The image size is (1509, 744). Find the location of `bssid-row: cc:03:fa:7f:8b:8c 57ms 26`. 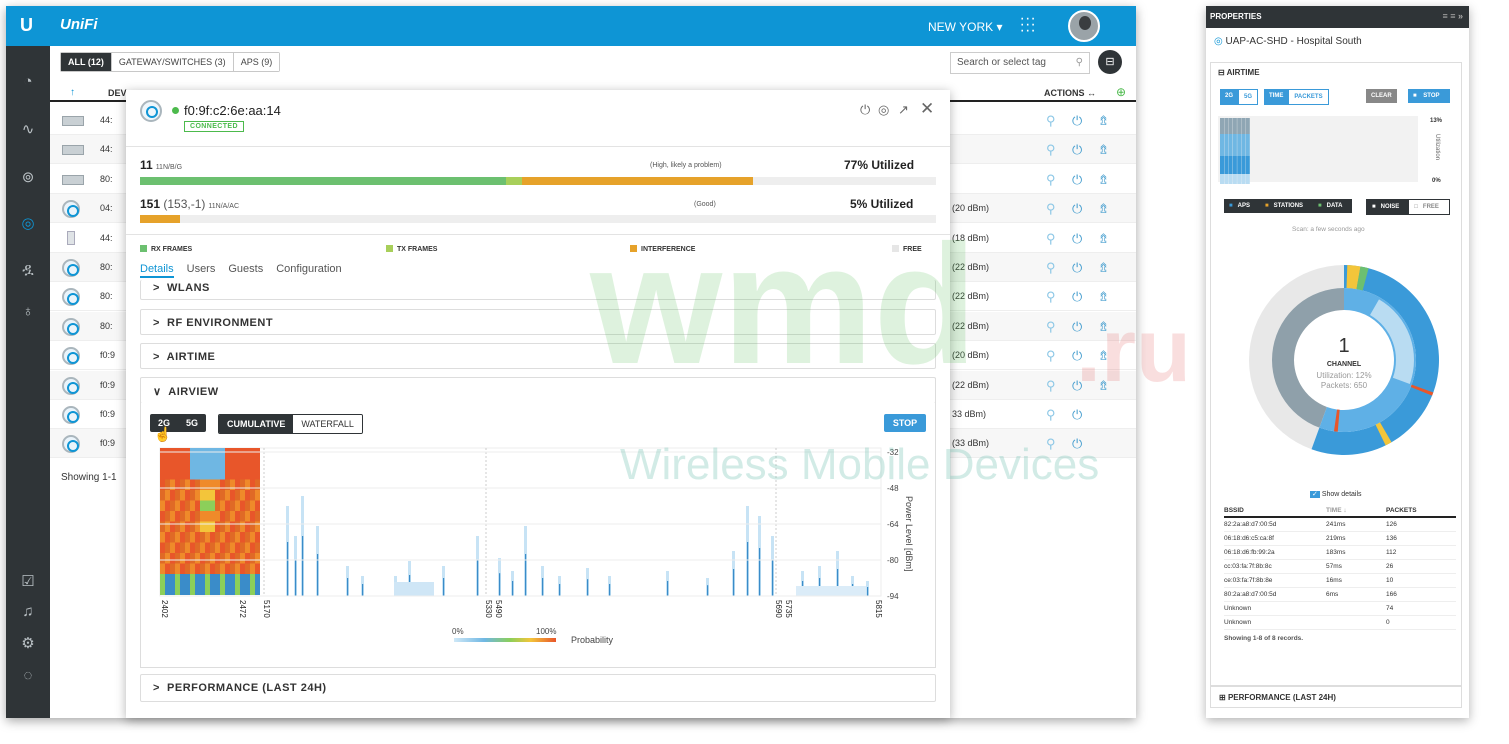

bssid-row: cc:03:fa:7f:8b:8c 57ms 26 is located at coordinates (1340, 567).